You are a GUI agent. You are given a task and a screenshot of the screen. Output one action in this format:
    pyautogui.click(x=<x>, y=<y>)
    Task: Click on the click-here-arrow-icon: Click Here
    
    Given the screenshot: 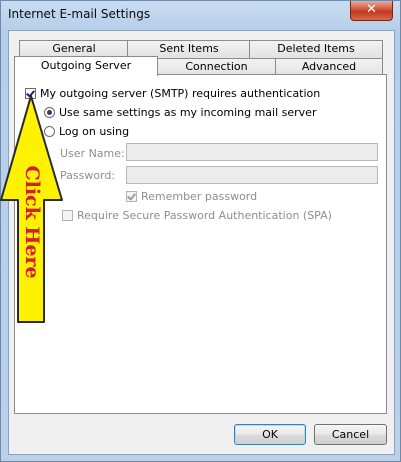 What is the action you would take?
    pyautogui.click(x=31, y=209)
    